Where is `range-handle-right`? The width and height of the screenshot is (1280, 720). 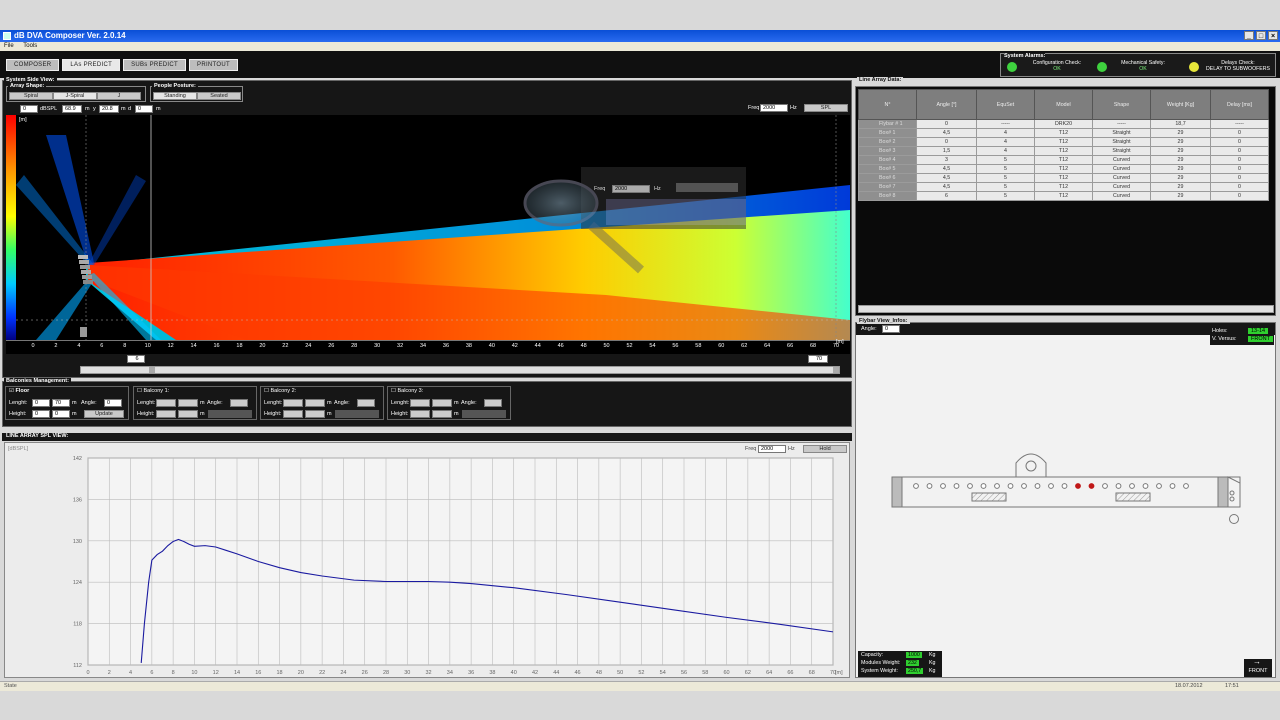 range-handle-right is located at coordinates (836, 370).